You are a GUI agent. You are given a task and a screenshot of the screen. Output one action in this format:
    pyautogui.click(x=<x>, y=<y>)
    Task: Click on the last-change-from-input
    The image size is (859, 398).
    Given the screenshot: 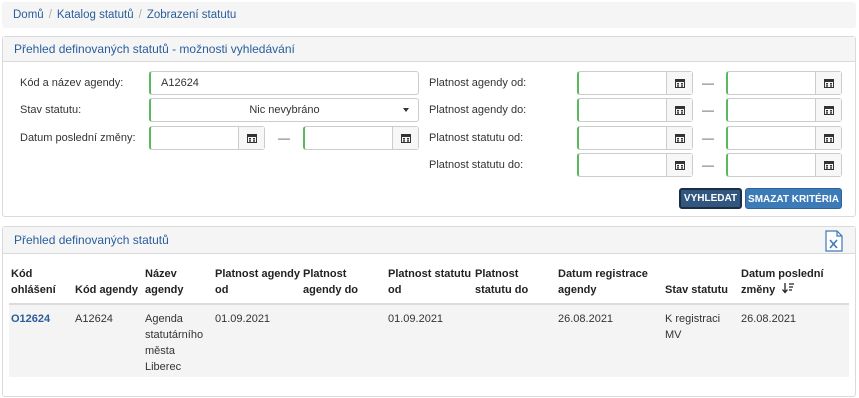 What is the action you would take?
    pyautogui.click(x=207, y=138)
    